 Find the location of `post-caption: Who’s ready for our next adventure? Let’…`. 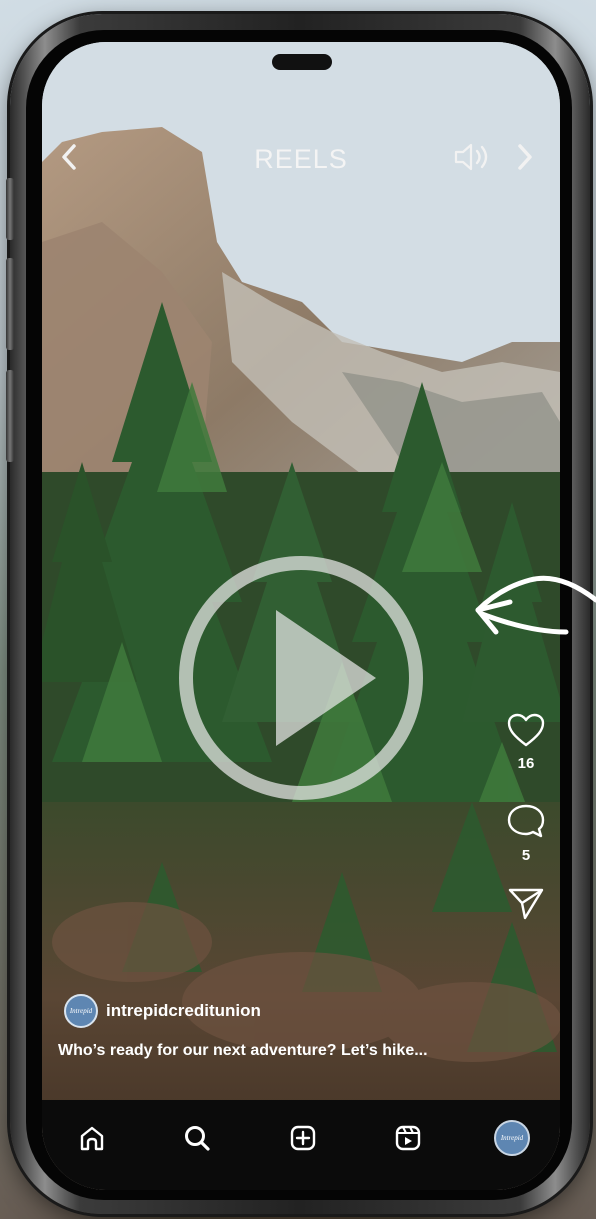

post-caption: Who’s ready for our next adventure? Let’… is located at coordinates (243, 1051).